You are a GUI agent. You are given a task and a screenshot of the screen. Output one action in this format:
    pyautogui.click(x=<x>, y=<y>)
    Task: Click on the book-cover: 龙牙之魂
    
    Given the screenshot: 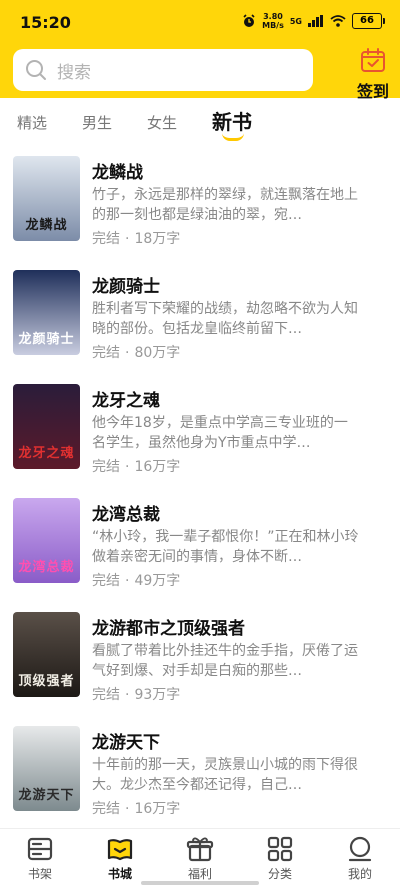 What is the action you would take?
    pyautogui.click(x=46, y=426)
    